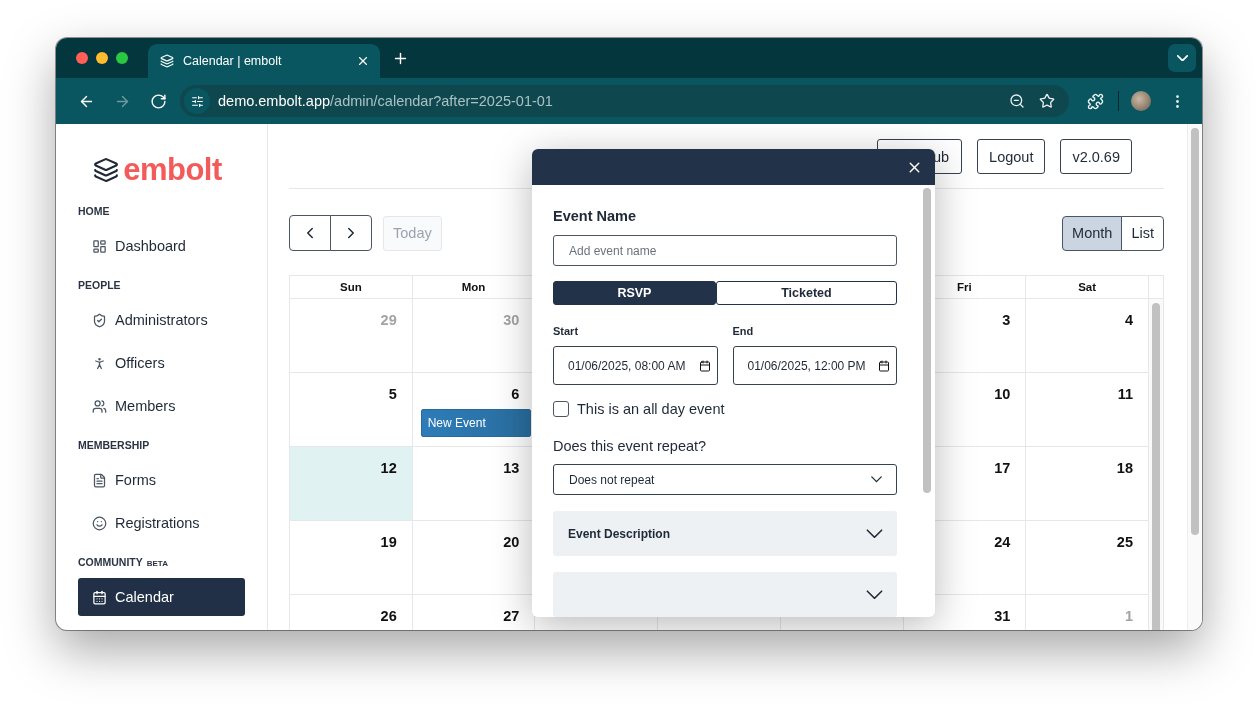 This screenshot has width=1258, height=704. What do you see at coordinates (1125, 394) in the screenshot?
I see `day-number: 11` at bounding box center [1125, 394].